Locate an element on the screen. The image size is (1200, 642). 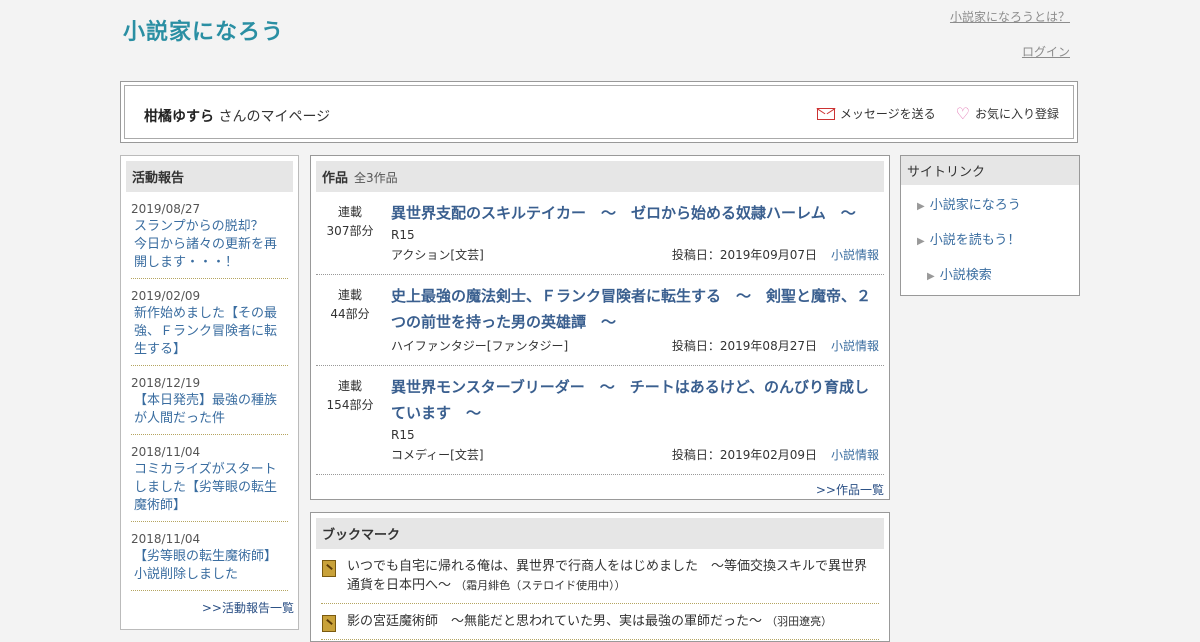
work-meta: 連載 307部分 is located at coordinates (350, 222).